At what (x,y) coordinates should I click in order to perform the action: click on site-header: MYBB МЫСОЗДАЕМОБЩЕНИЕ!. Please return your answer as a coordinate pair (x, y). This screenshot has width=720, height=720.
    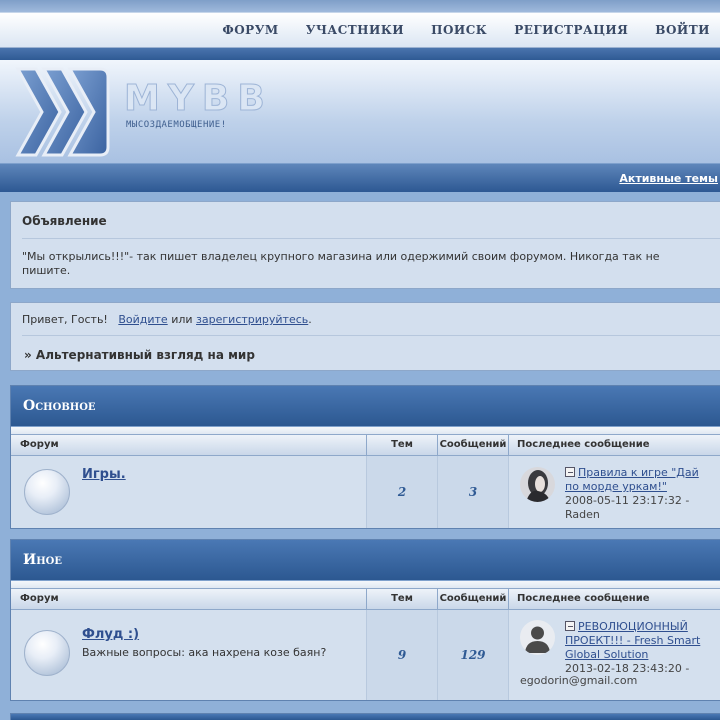
    Looking at the image, I should click on (360, 111).